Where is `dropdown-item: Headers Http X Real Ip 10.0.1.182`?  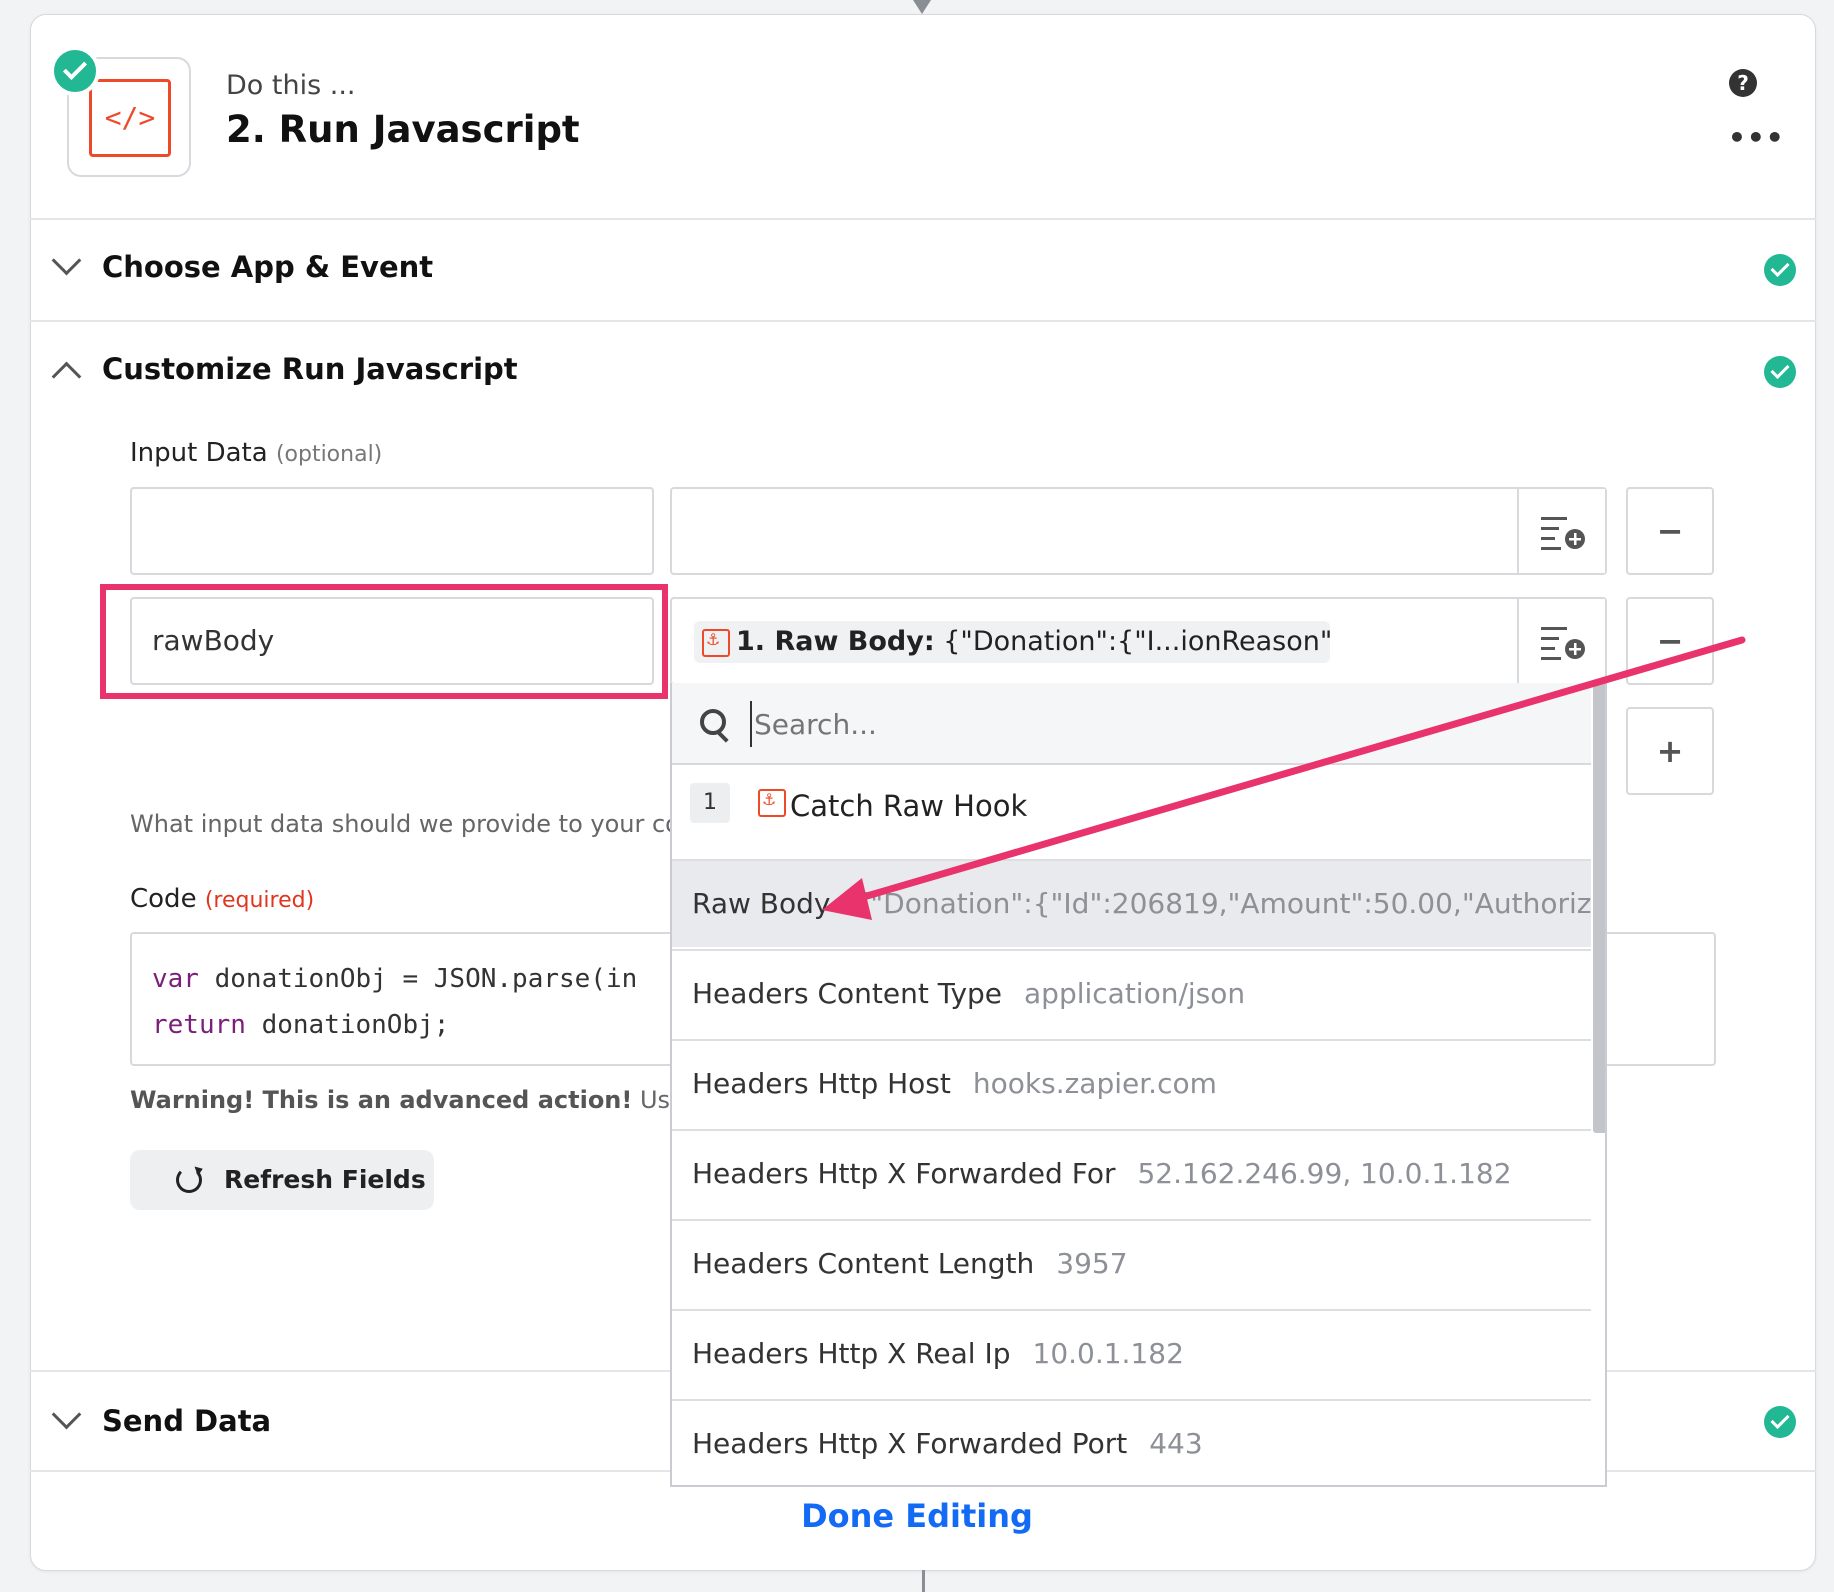
dropdown-item: Headers Http X Real Ip 10.0.1.182 is located at coordinates (1131, 1353).